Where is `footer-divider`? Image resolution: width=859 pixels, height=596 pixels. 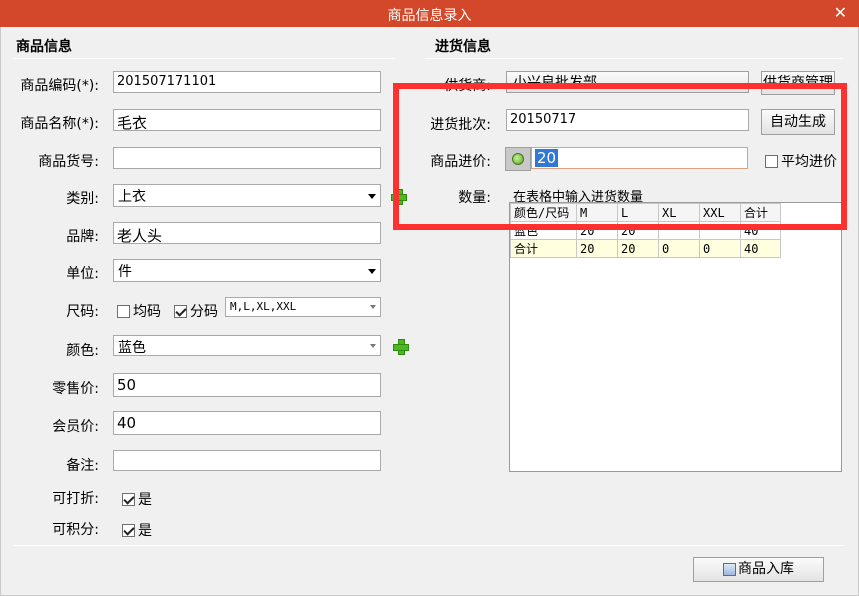 footer-divider is located at coordinates (428, 545).